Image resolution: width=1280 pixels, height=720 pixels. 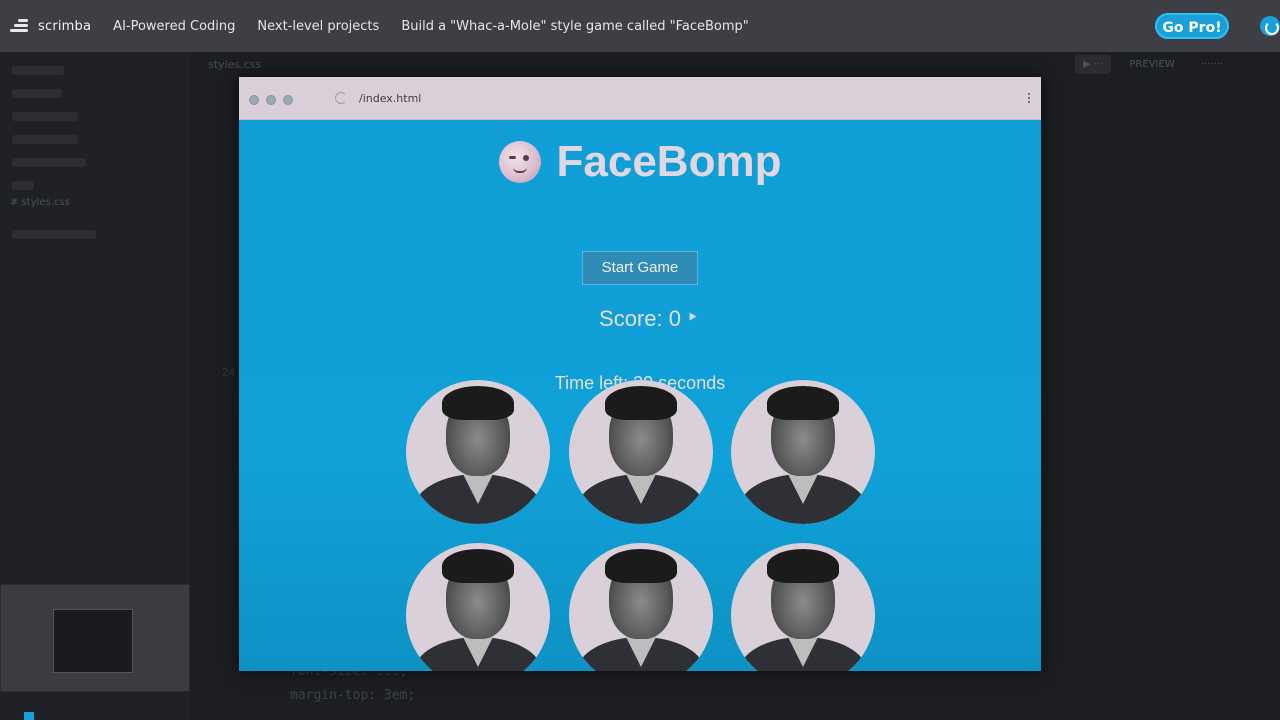 I want to click on go-pro-button: Go Pro!, so click(x=1192, y=26).